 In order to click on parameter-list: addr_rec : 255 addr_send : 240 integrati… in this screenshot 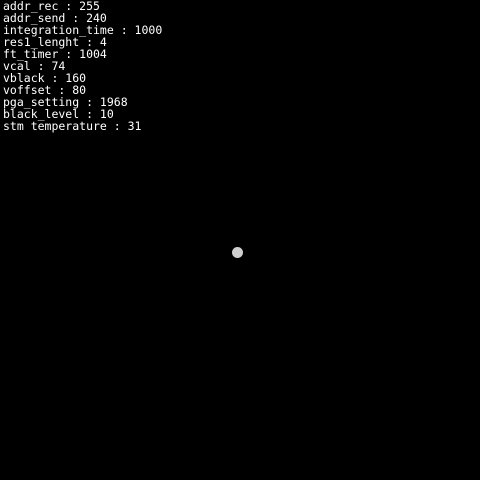, I will do `click(82, 66)`.